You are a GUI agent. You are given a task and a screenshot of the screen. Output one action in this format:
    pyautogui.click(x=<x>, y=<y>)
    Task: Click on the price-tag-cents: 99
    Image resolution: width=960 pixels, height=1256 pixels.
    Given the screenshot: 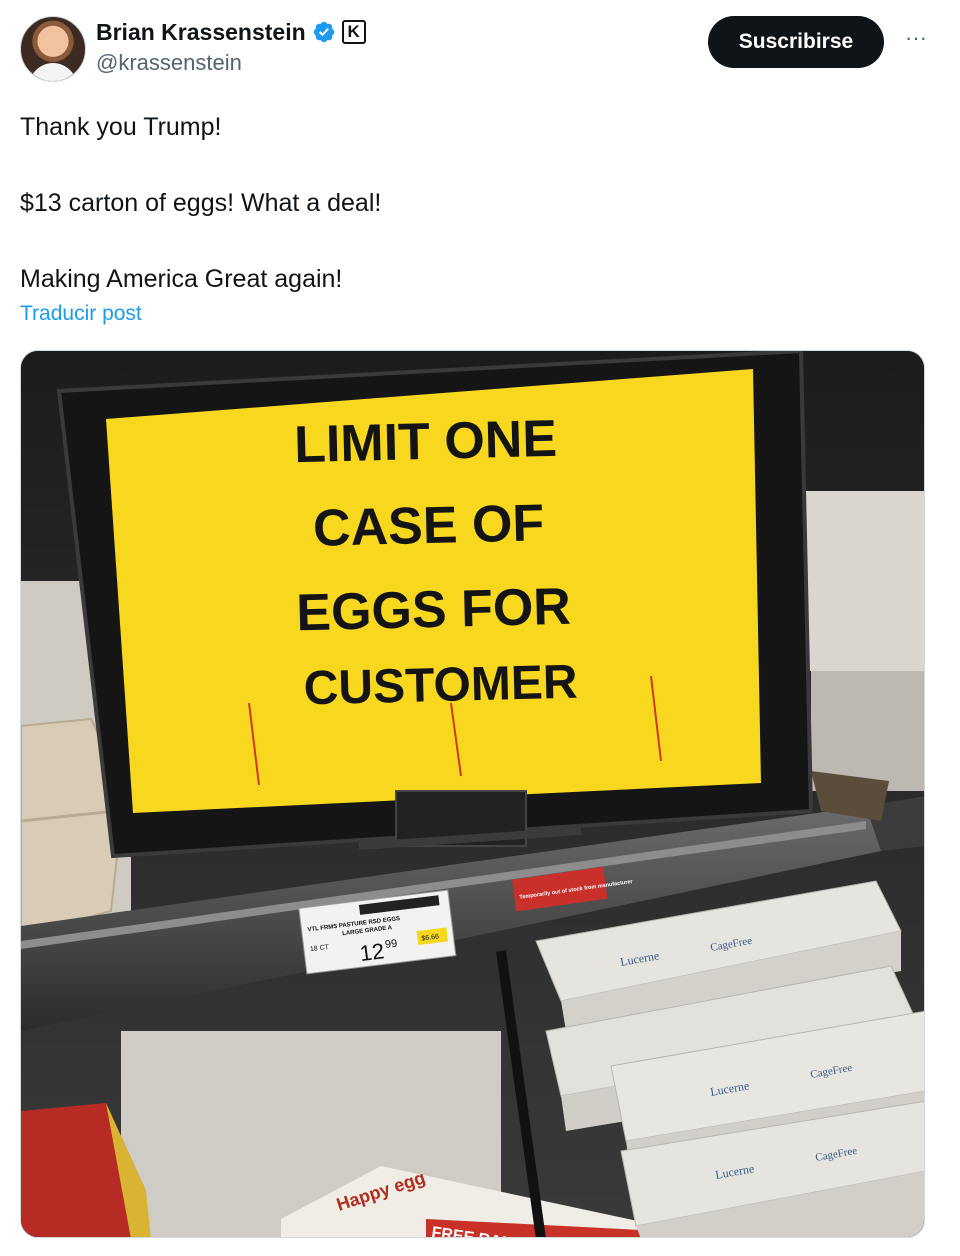 What is the action you would take?
    pyautogui.click(x=391, y=944)
    